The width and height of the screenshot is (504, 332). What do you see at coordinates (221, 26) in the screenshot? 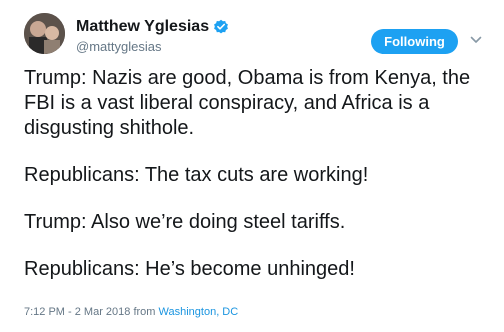
I see `verified-badge-icon` at bounding box center [221, 26].